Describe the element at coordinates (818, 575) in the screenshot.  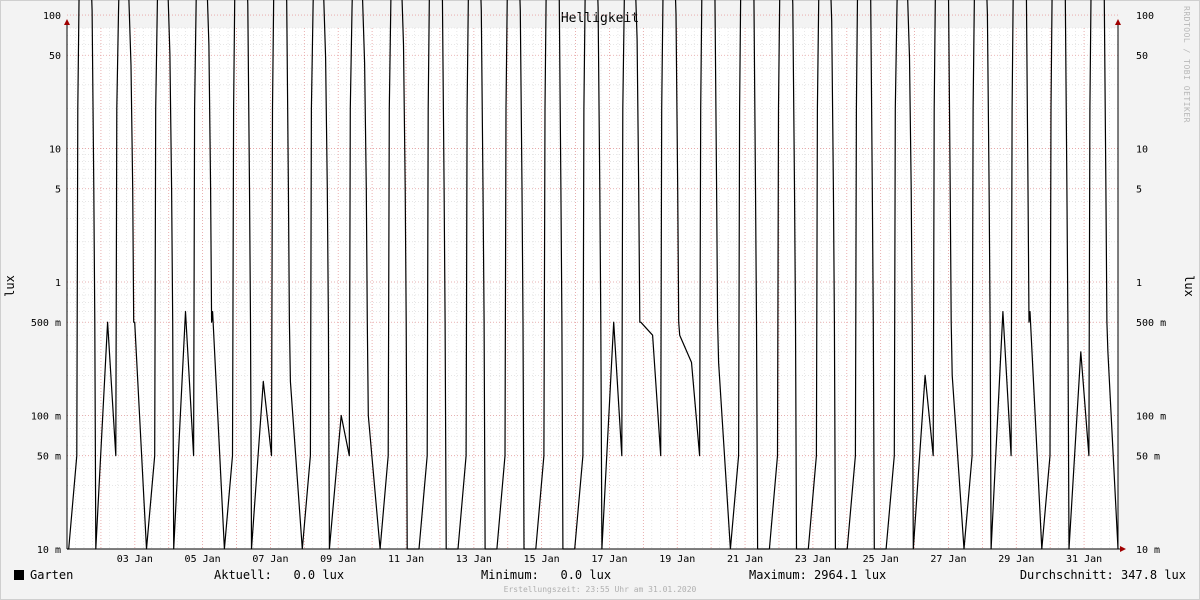
I see `stat-maximum: Maximum: 2964.1 lux` at that location.